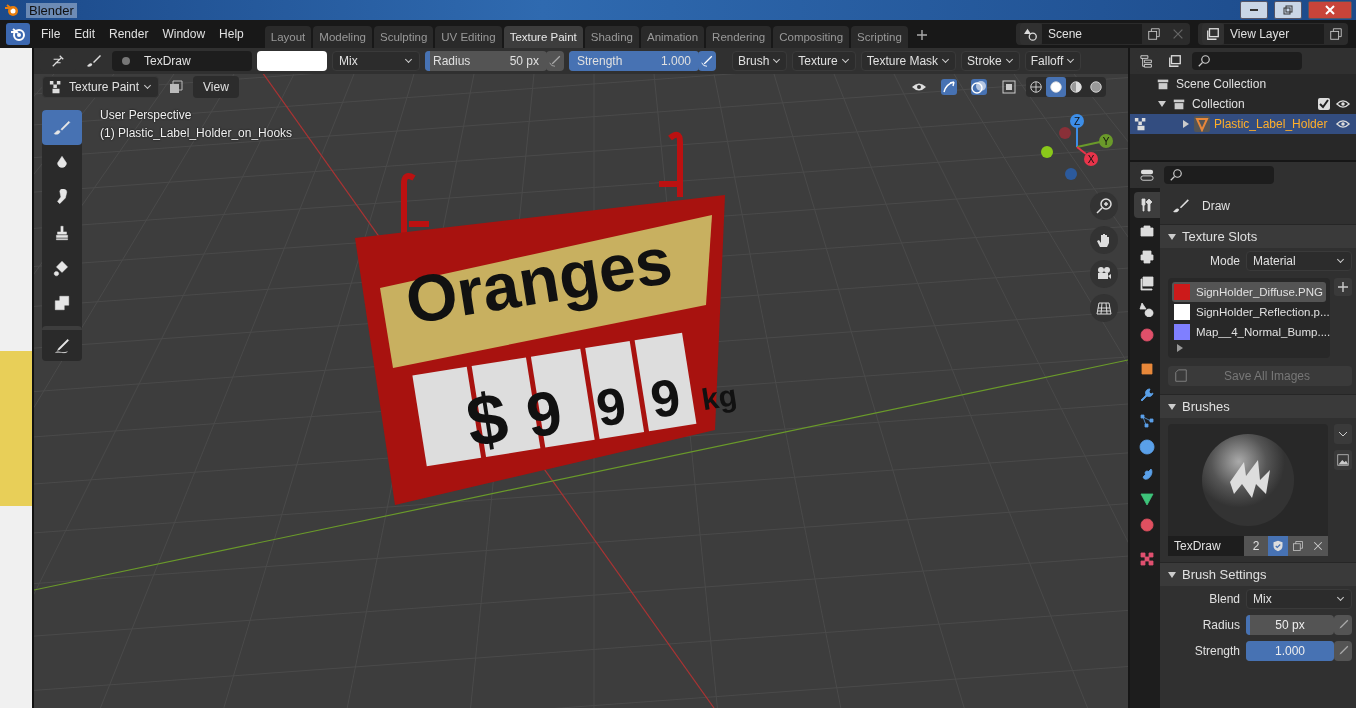 The width and height of the screenshot is (1356, 708). What do you see at coordinates (1318, 546) in the screenshot?
I see `unlink-button` at bounding box center [1318, 546].